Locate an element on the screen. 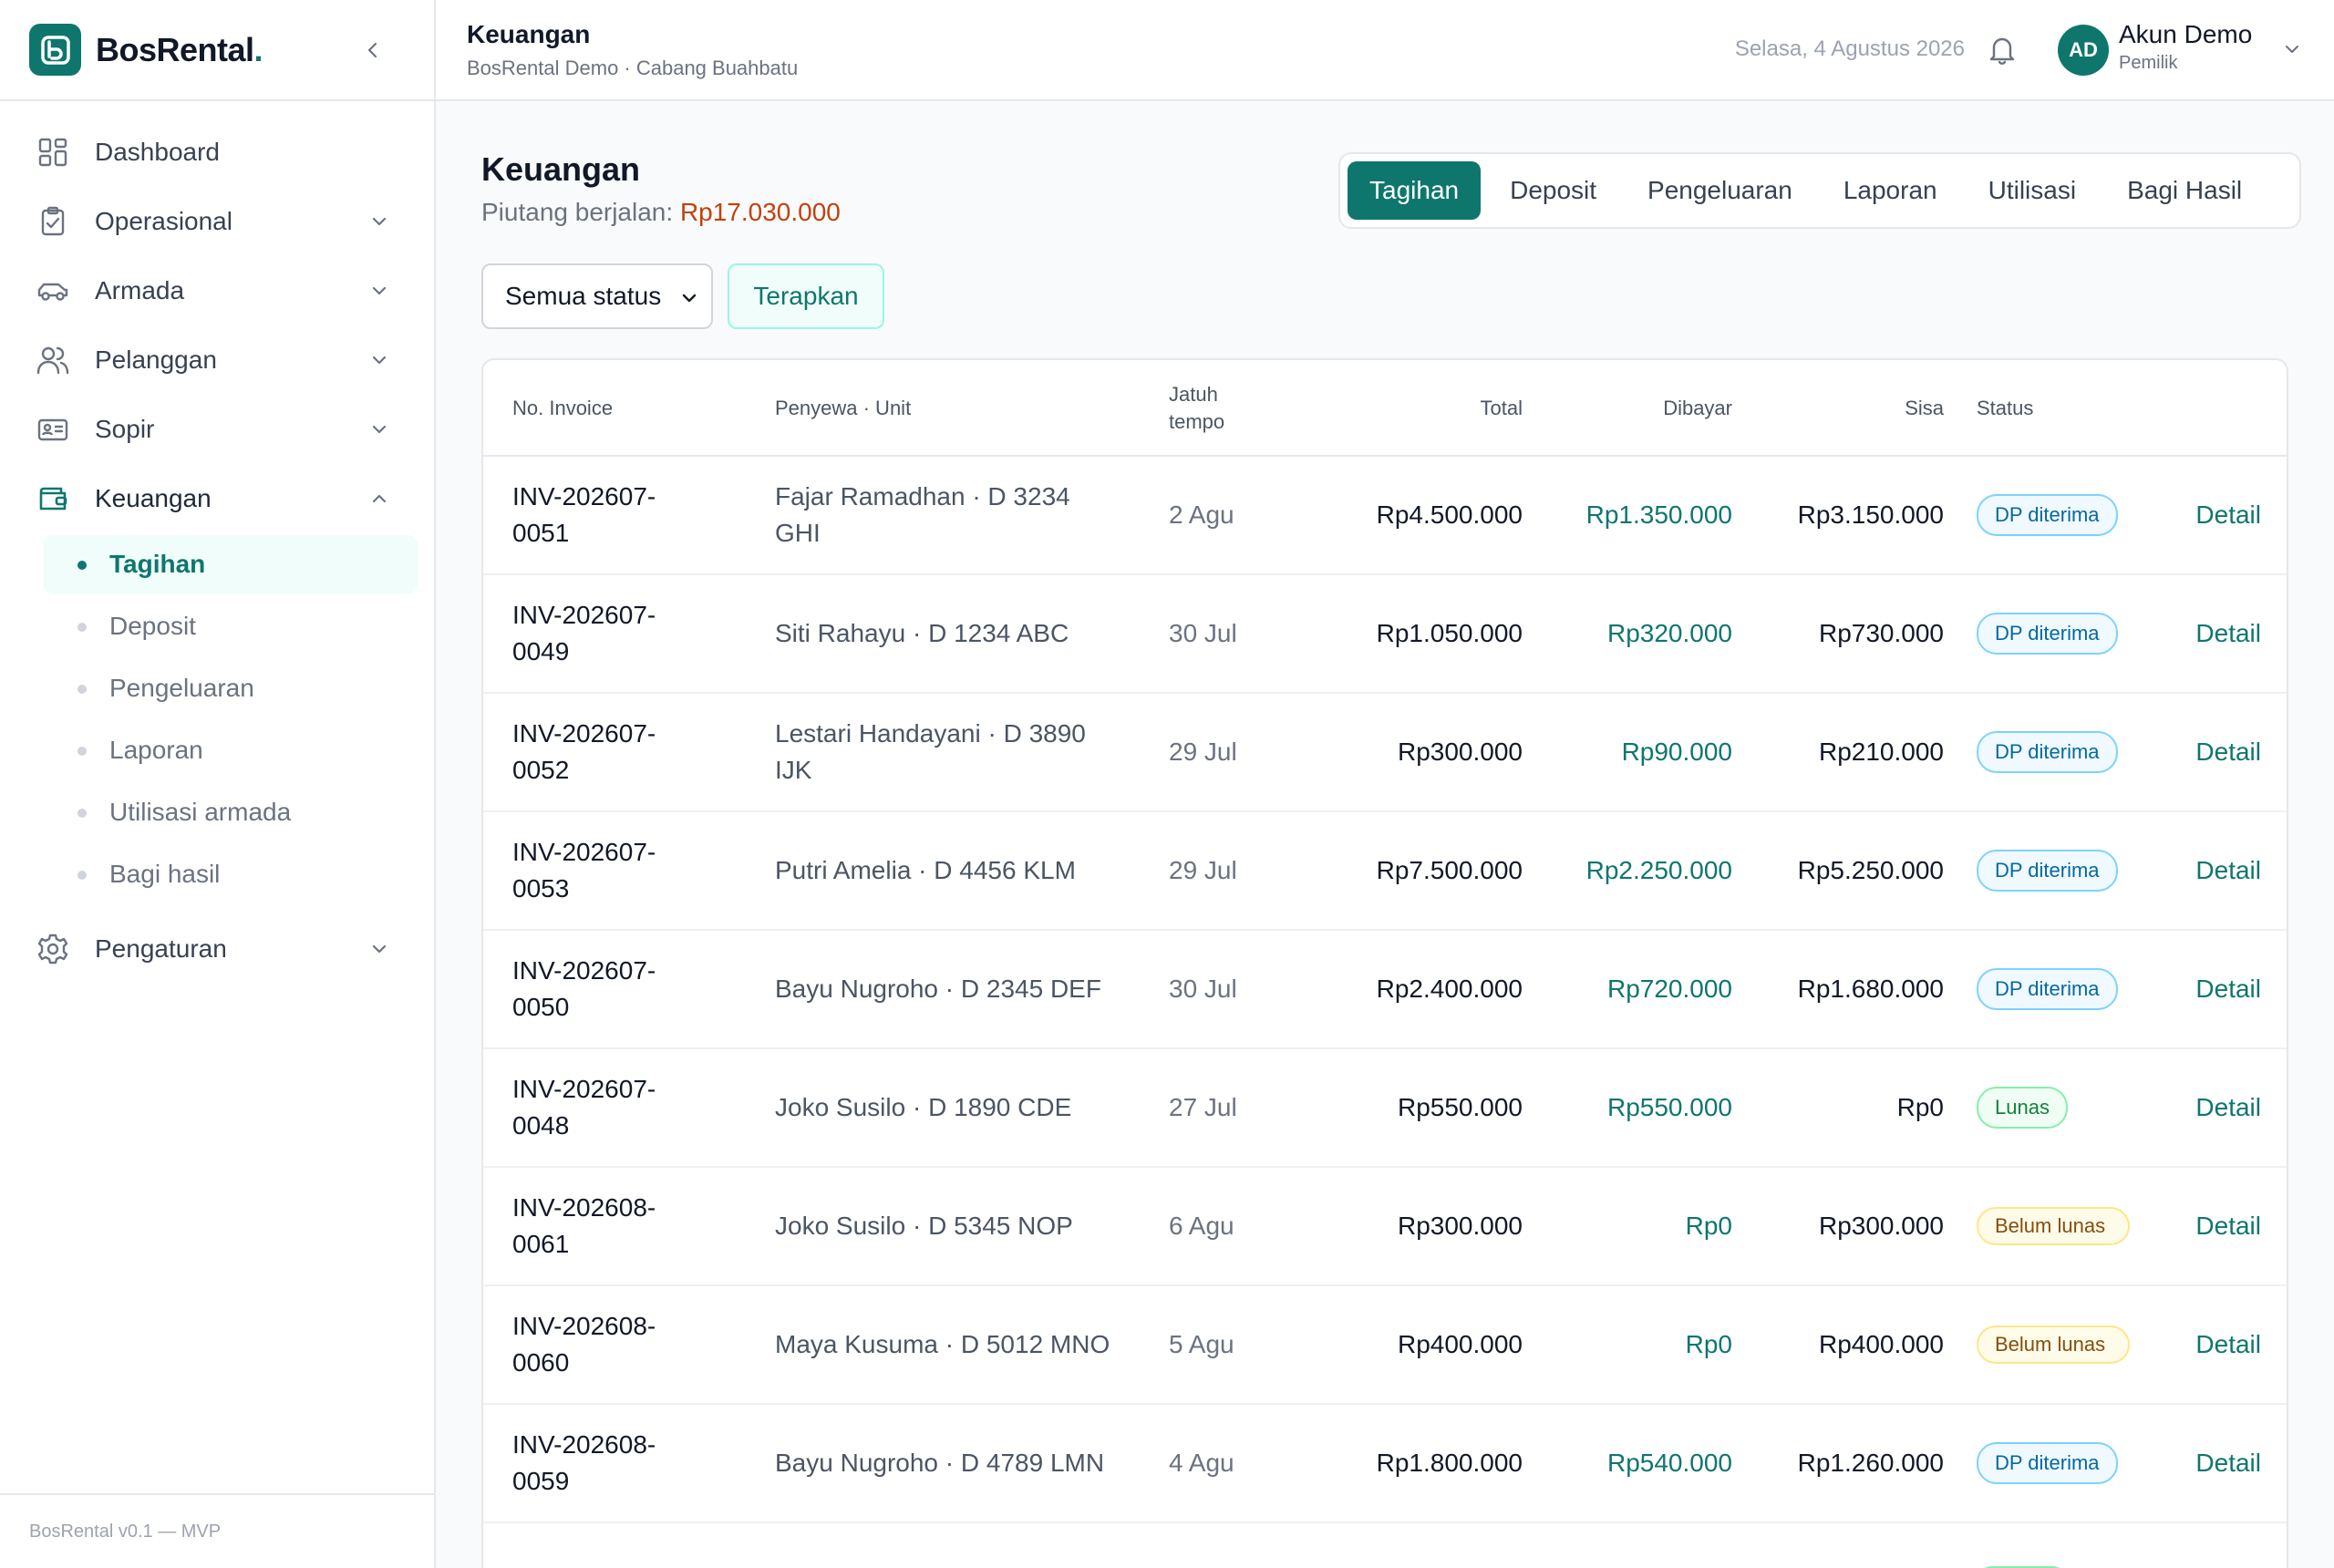 The height and width of the screenshot is (1568, 2334). customer-unit: Joko Susilo · D 5345 NOP is located at coordinates (924, 1226).